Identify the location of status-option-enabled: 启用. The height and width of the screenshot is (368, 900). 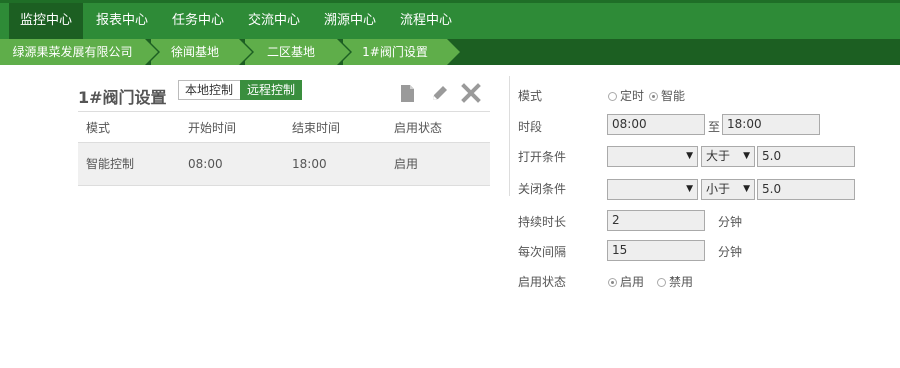
(626, 281).